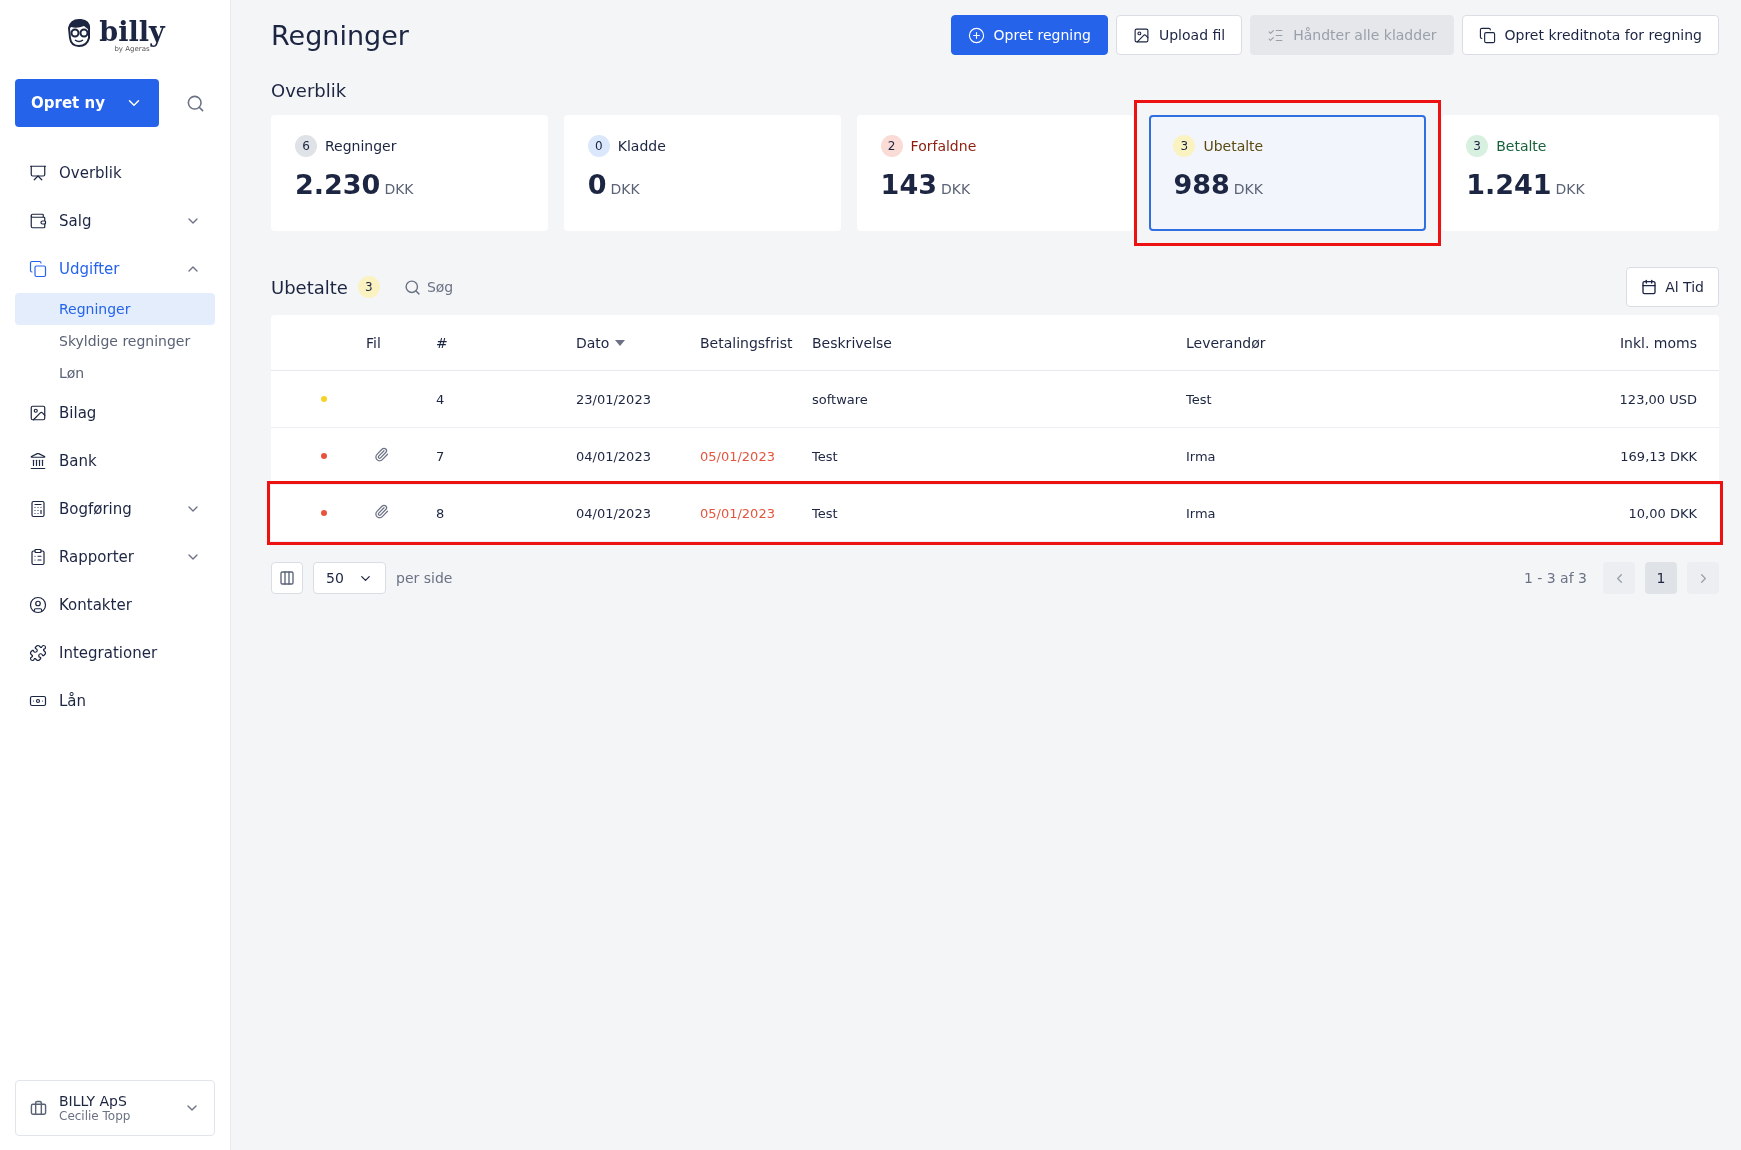  I want to click on table-row: 8 04/01/2023 05/01/2023 Test Irma 10,00 DKK, so click(995, 513).